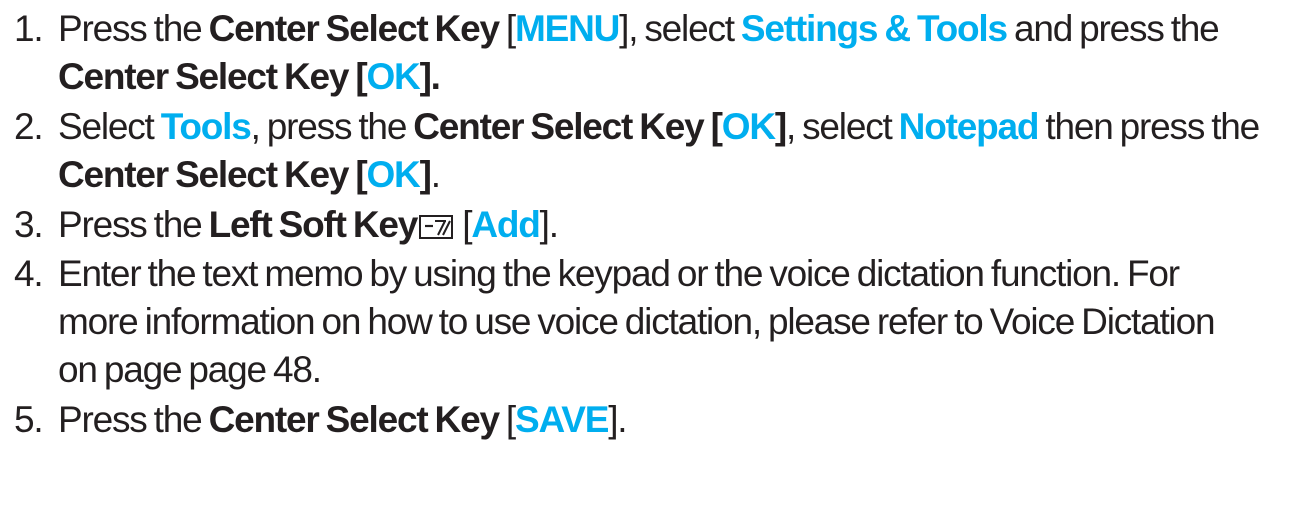  Describe the element at coordinates (435, 174) in the screenshot. I see `step-text: .` at that location.